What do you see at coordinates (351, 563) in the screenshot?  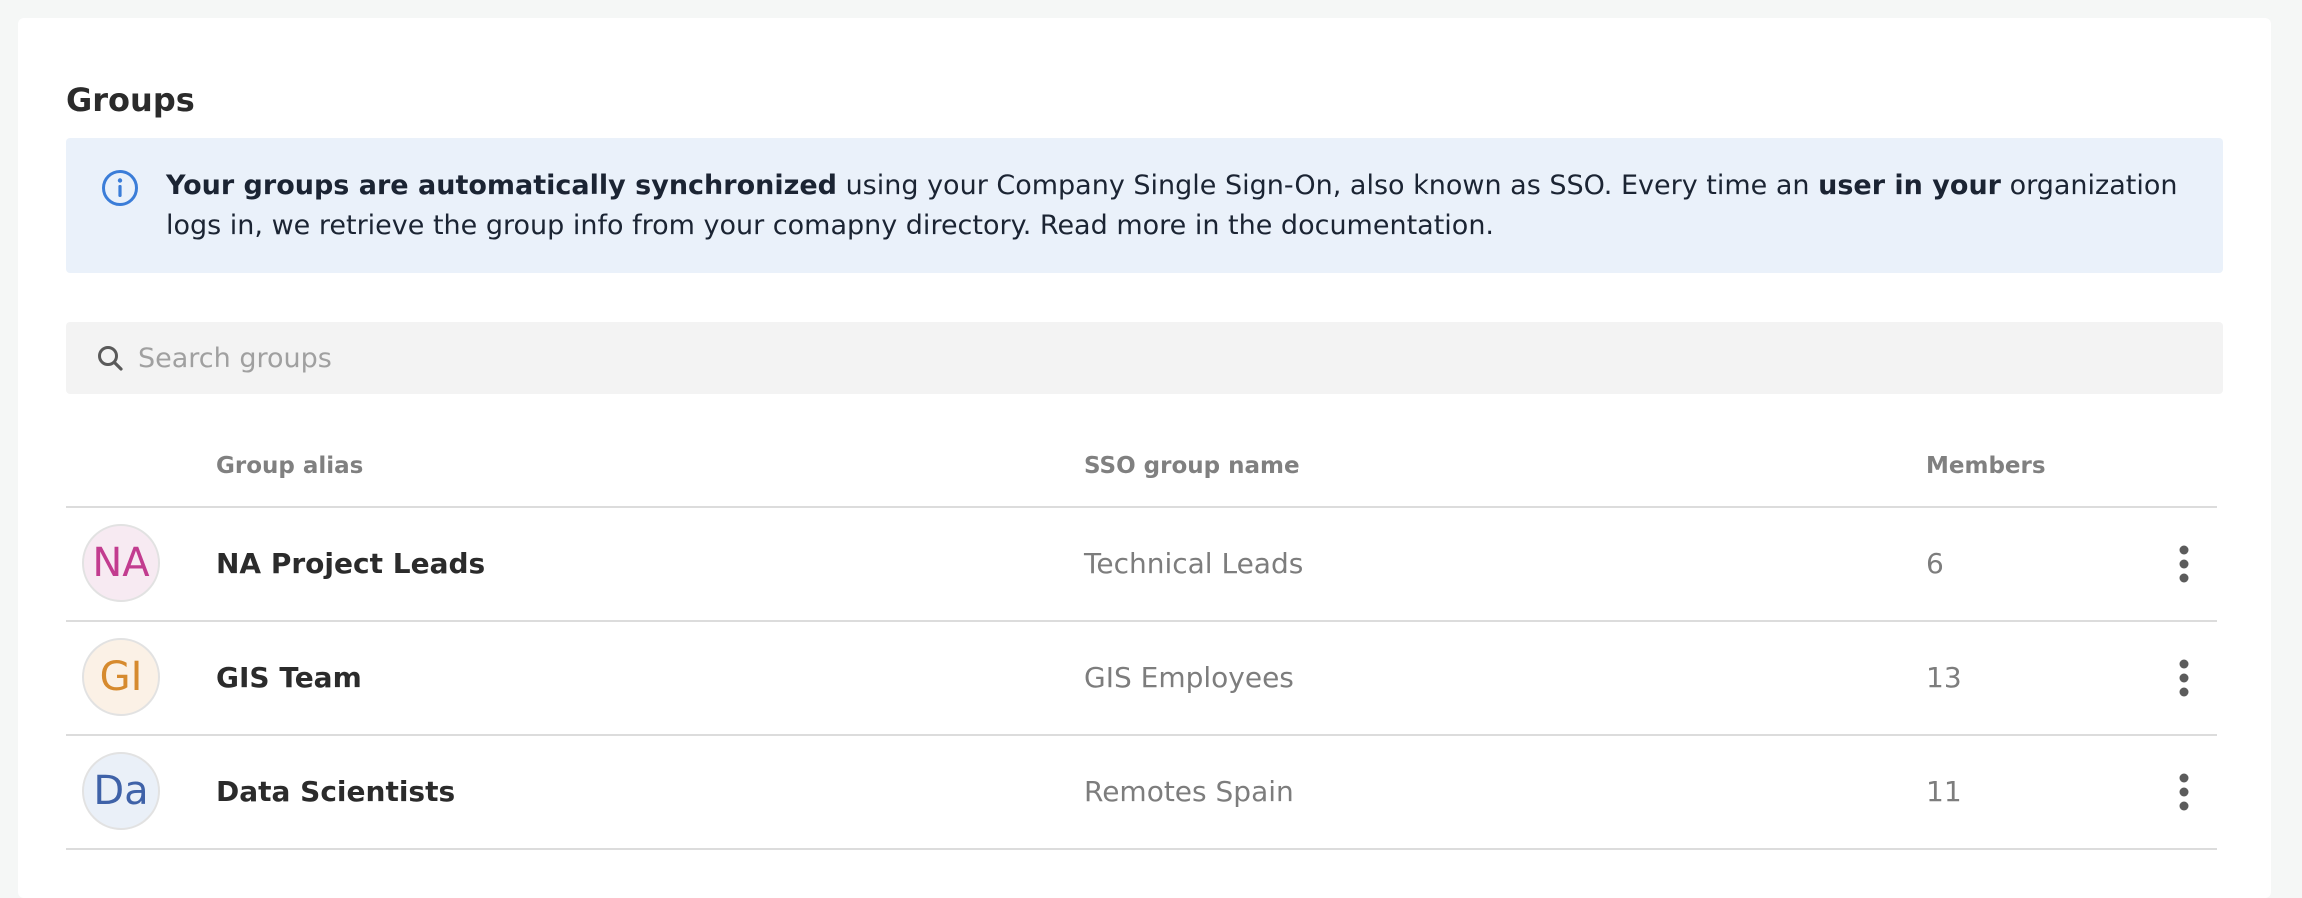 I see `group-alias: NA Project Leads` at bounding box center [351, 563].